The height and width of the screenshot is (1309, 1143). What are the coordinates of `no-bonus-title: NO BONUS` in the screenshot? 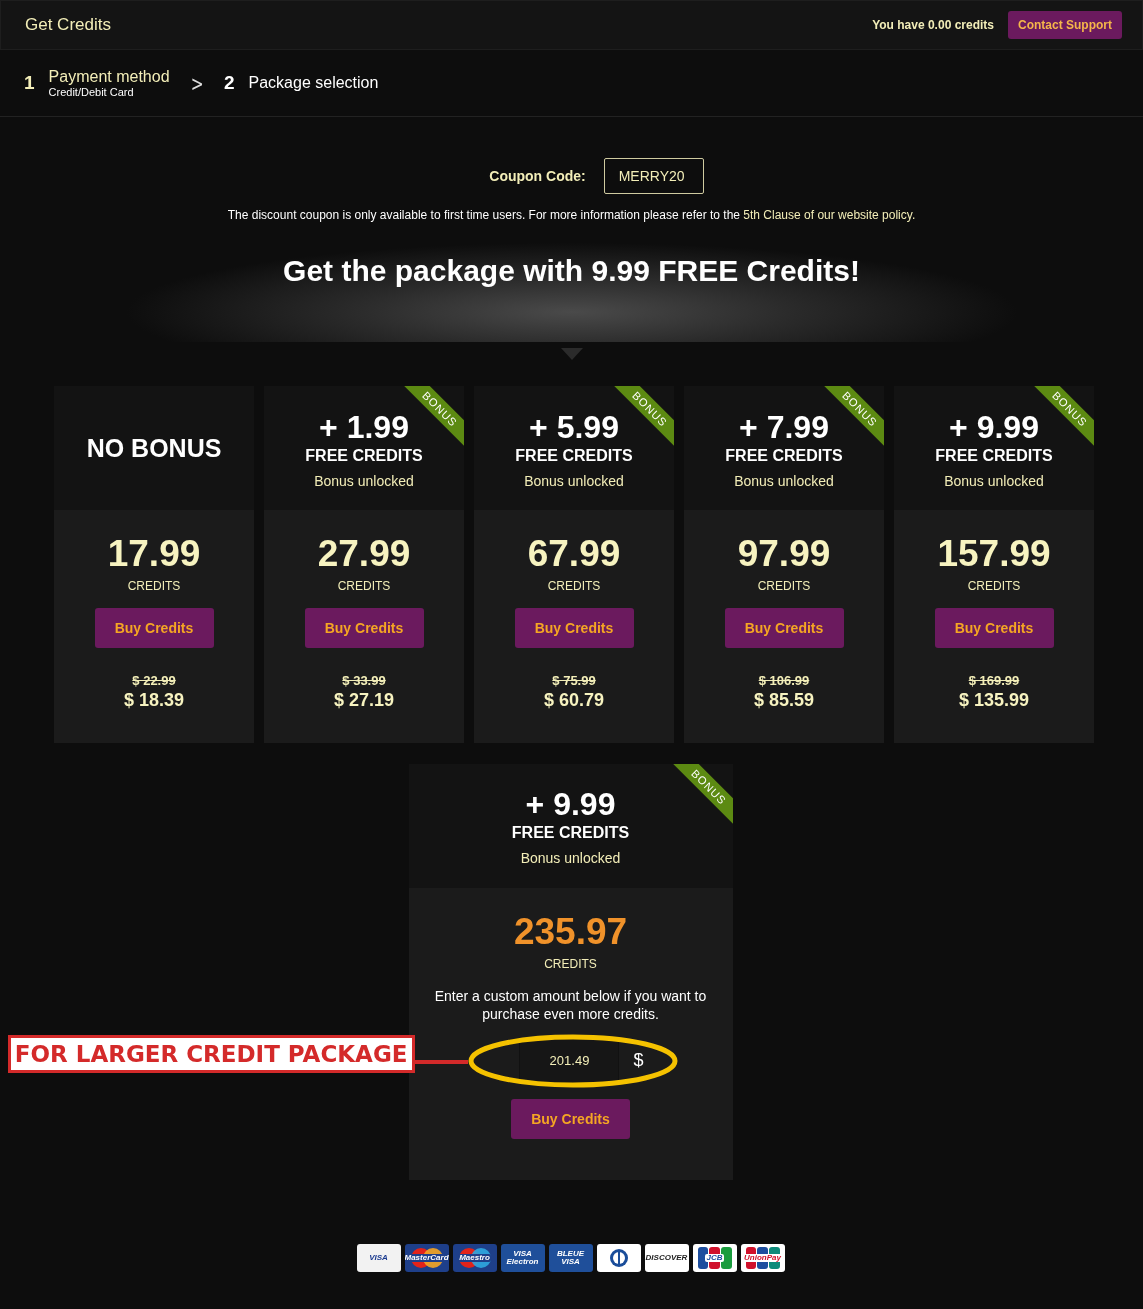 It's located at (154, 448).